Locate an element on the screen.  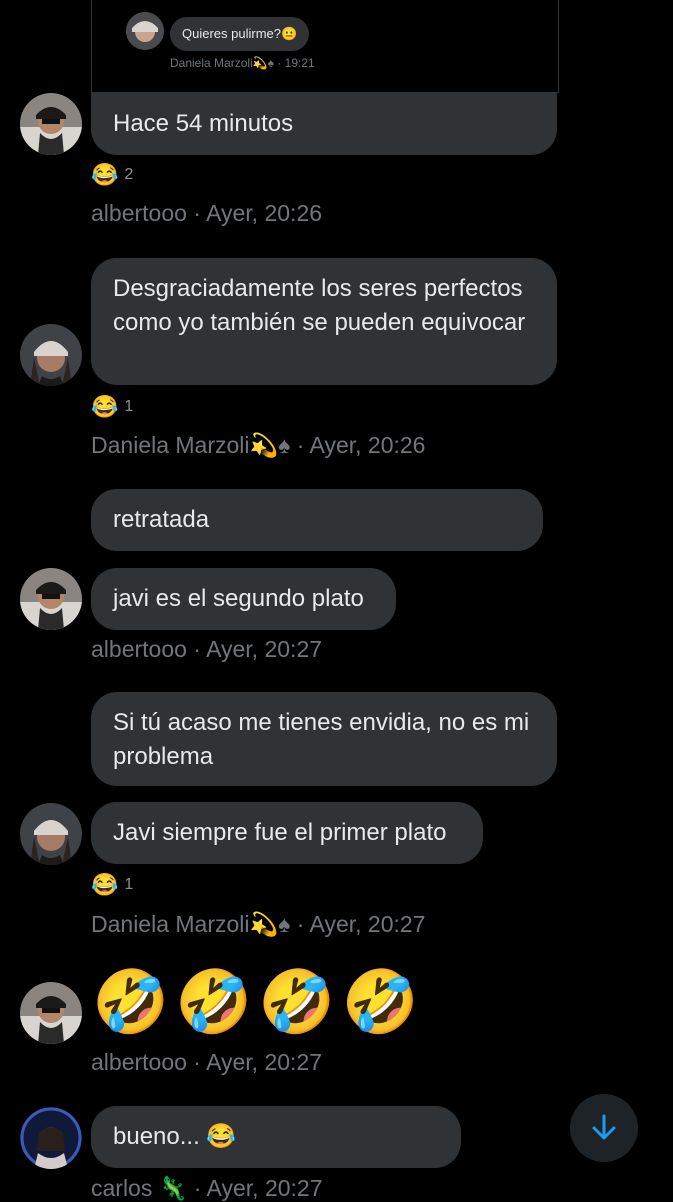
message-meta: carlos 🦎 · Ayer, 20:27 is located at coordinates (207, 1188).